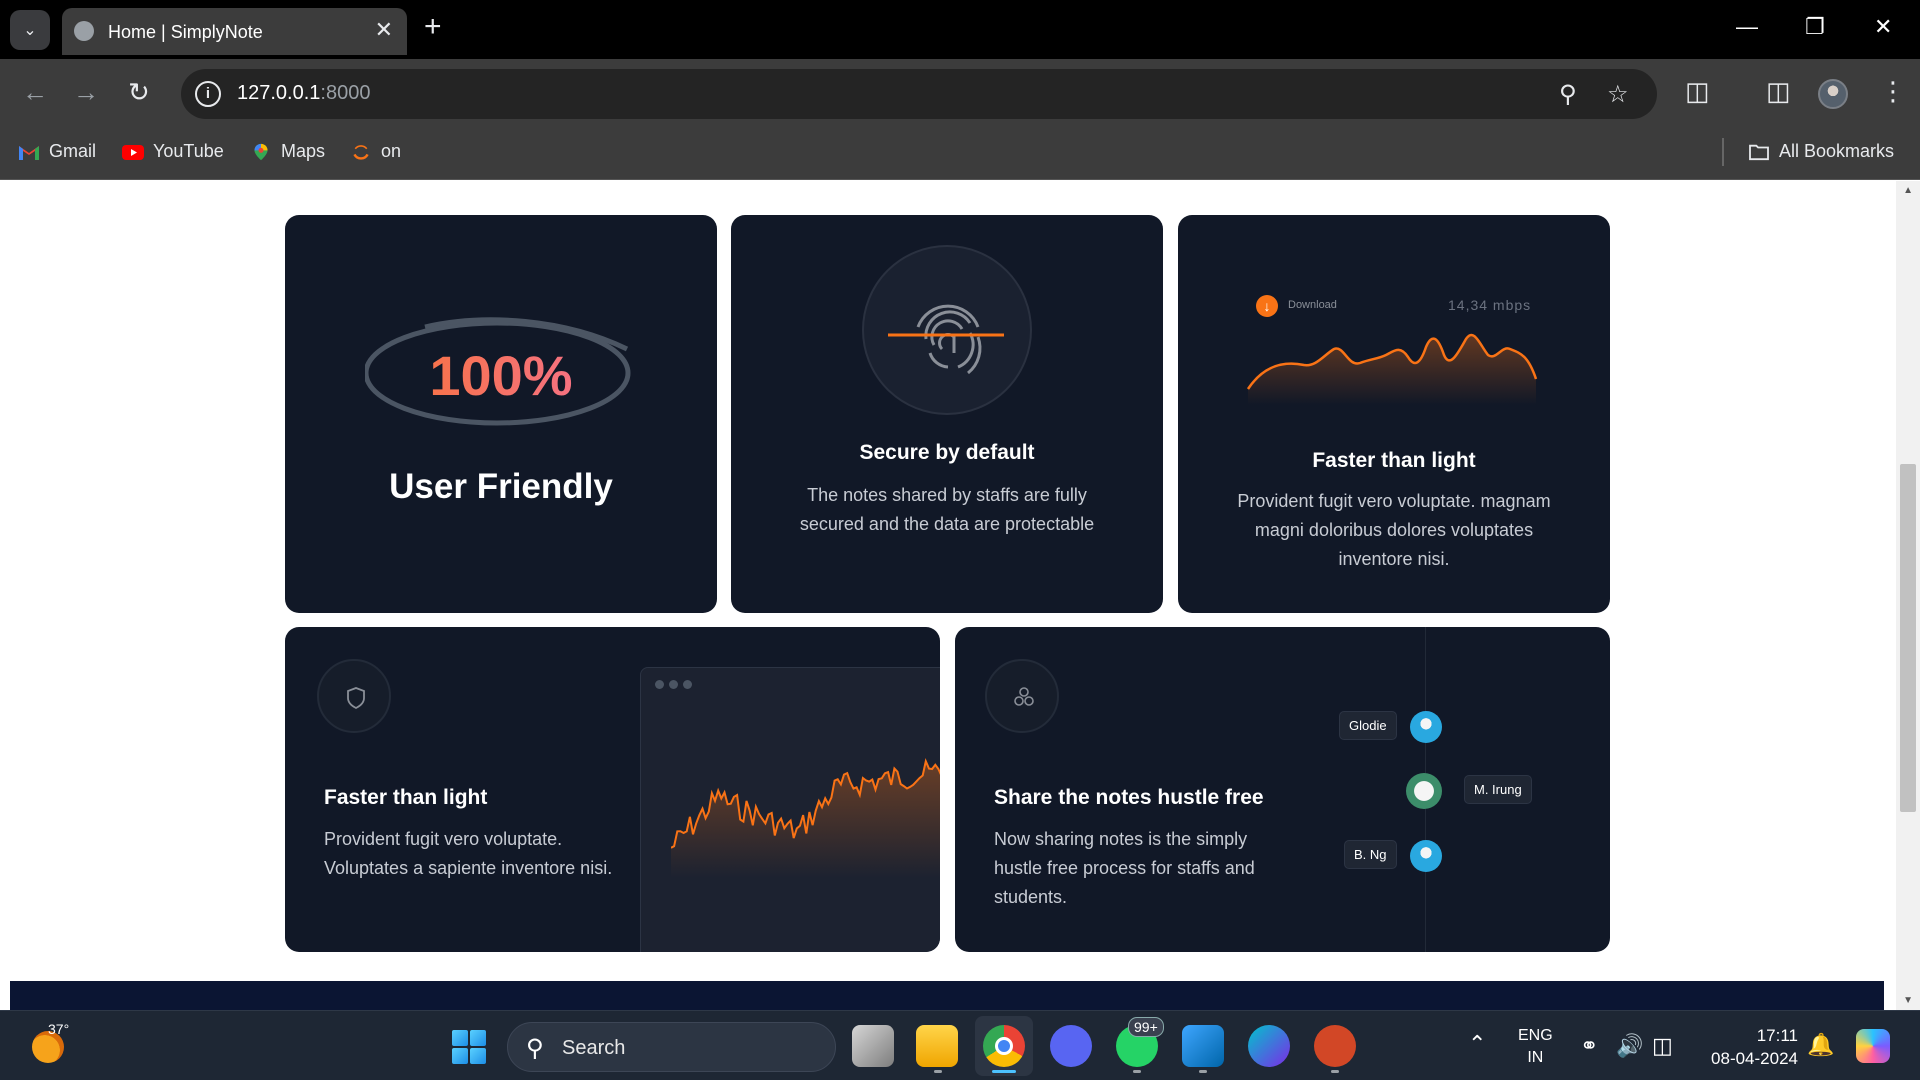 This screenshot has height=1080, width=1920. What do you see at coordinates (139, 92) in the screenshot?
I see `reload-icon: ↻` at bounding box center [139, 92].